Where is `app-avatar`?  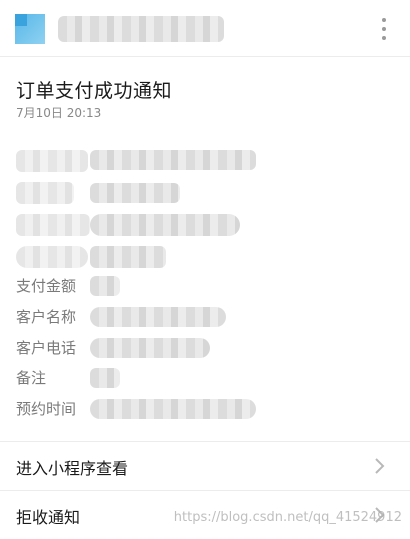 app-avatar is located at coordinates (30, 29).